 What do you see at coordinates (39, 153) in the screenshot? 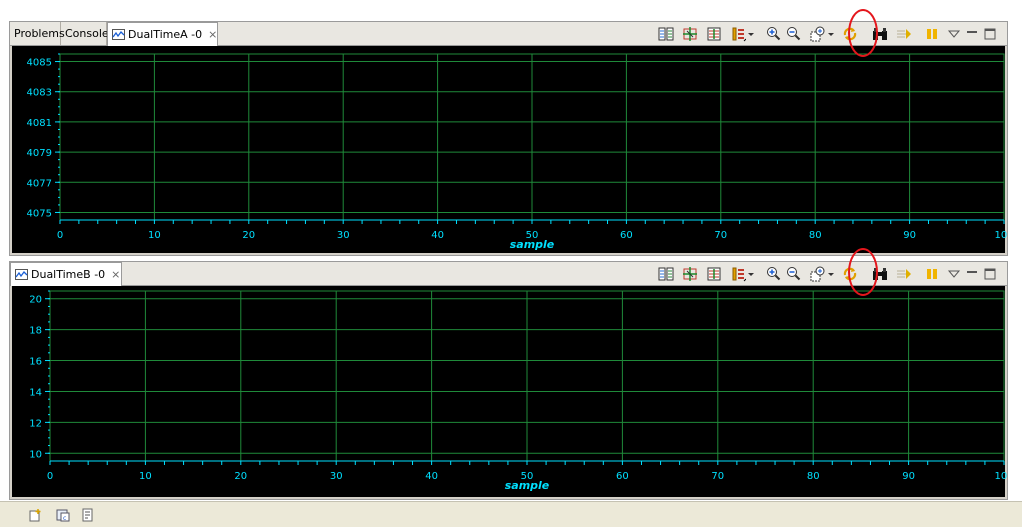
I see `y-tick-label: 4079` at bounding box center [39, 153].